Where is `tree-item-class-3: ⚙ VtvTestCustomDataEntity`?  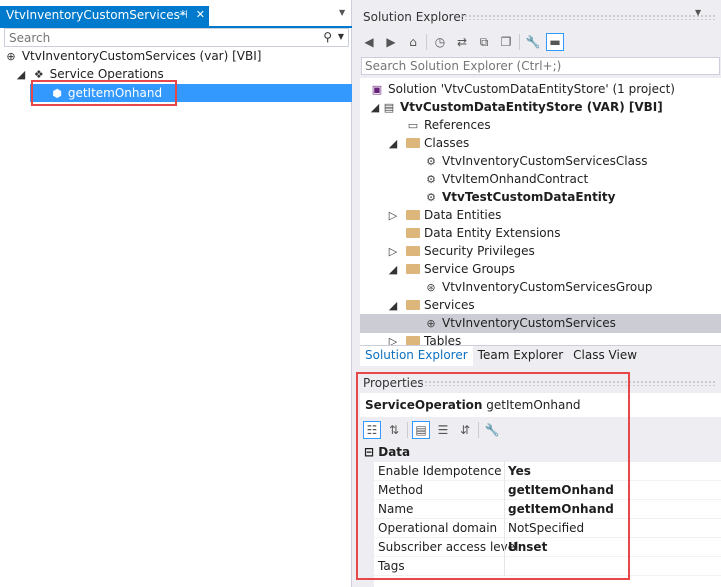
tree-item-class-3: ⚙ VtvTestCustomDataEntity is located at coordinates (519, 197).